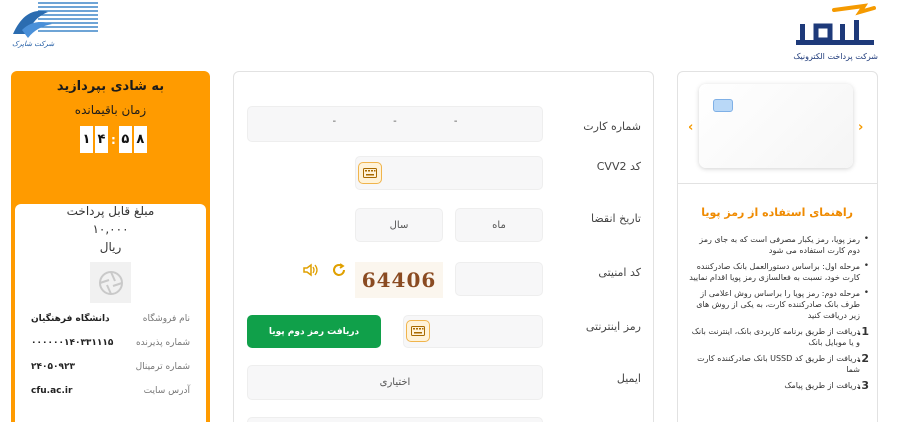  Describe the element at coordinates (110, 86) in the screenshot. I see `timer-title: به شادی بپردازید` at that location.